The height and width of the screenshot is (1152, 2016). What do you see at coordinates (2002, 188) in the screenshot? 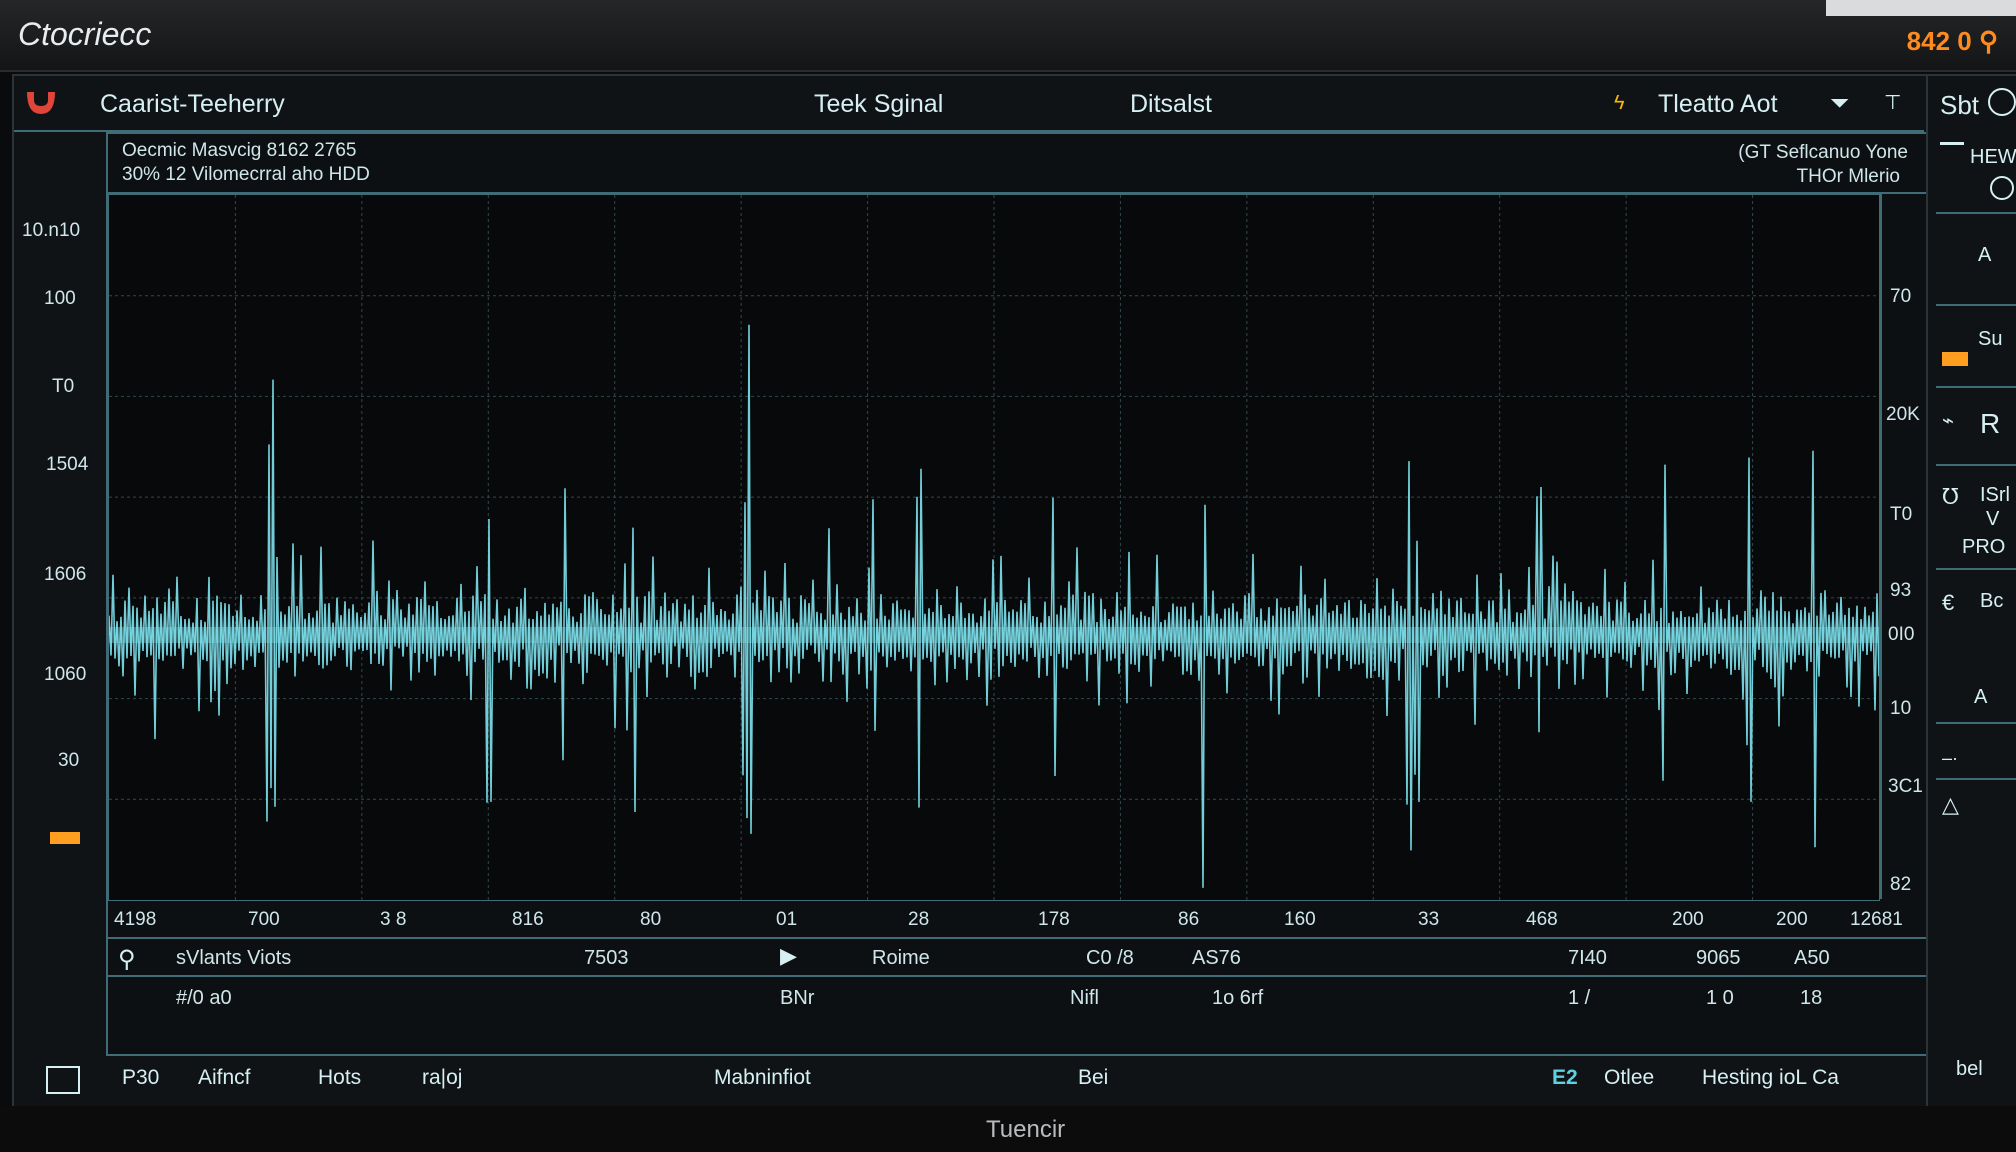
I see `radio-icon` at bounding box center [2002, 188].